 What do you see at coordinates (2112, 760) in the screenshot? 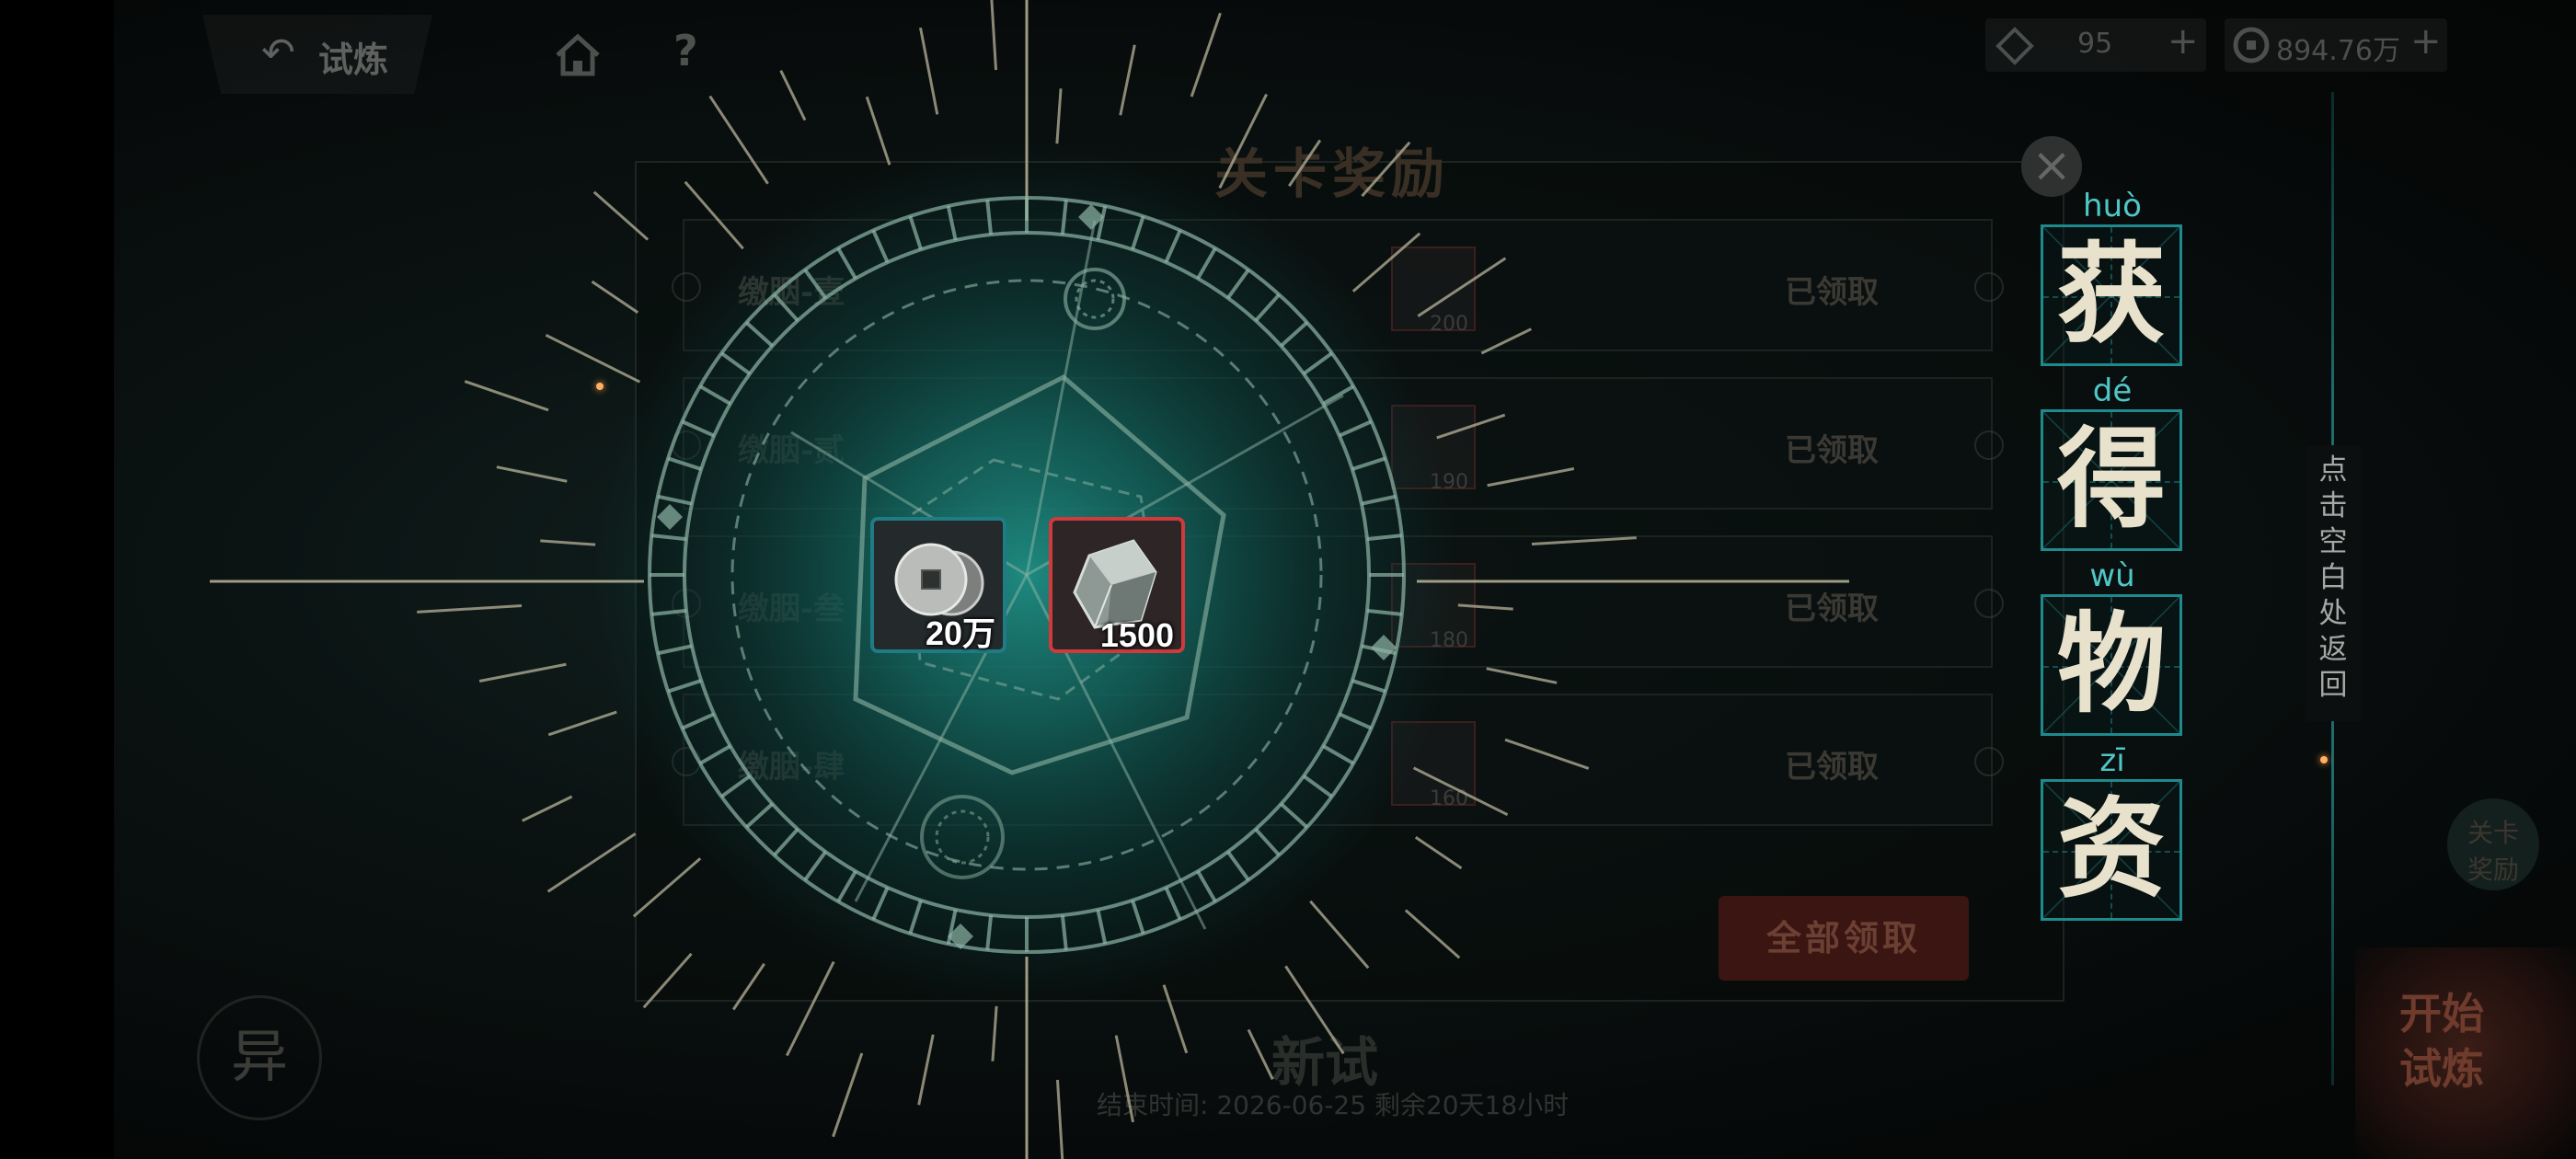
I see `pinyin-label: zī` at bounding box center [2112, 760].